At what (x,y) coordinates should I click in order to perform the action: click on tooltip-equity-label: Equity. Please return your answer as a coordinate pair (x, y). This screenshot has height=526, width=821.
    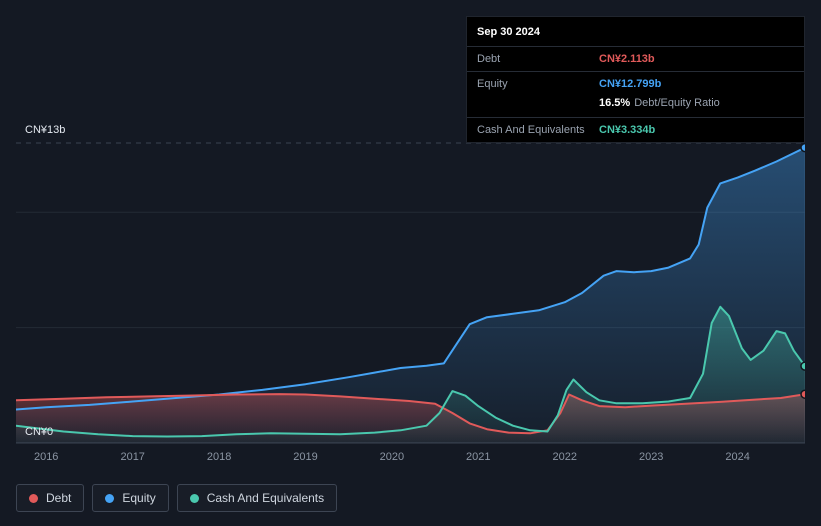
    Looking at the image, I should click on (492, 84).